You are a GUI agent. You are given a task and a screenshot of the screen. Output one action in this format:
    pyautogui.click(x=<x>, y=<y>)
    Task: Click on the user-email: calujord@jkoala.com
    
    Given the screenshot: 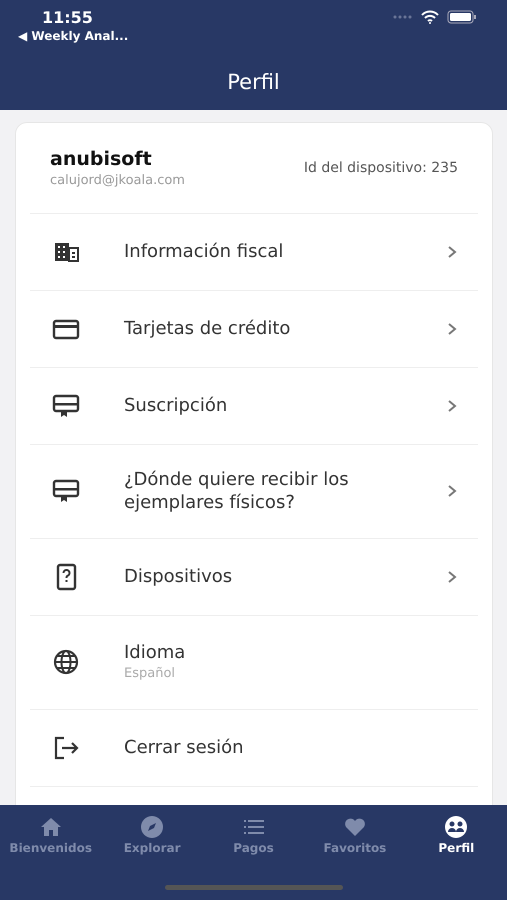 What is the action you would take?
    pyautogui.click(x=117, y=181)
    